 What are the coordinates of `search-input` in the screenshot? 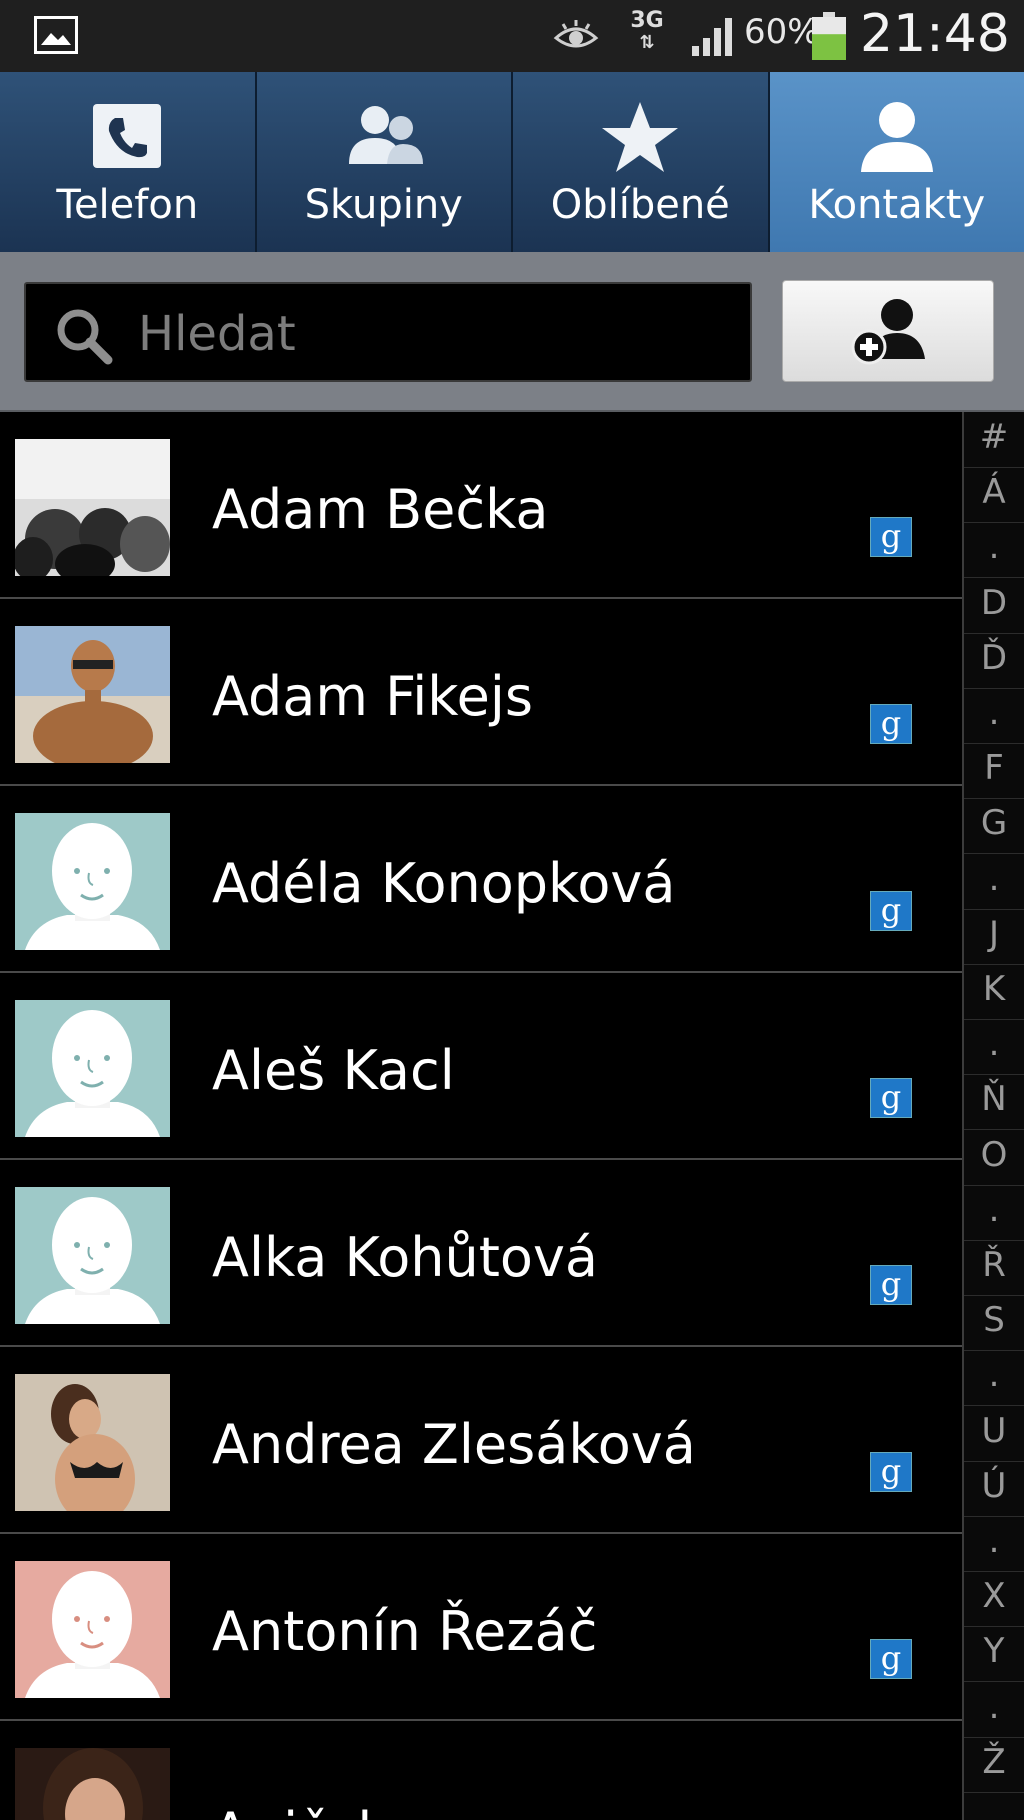 It's located at (428, 334).